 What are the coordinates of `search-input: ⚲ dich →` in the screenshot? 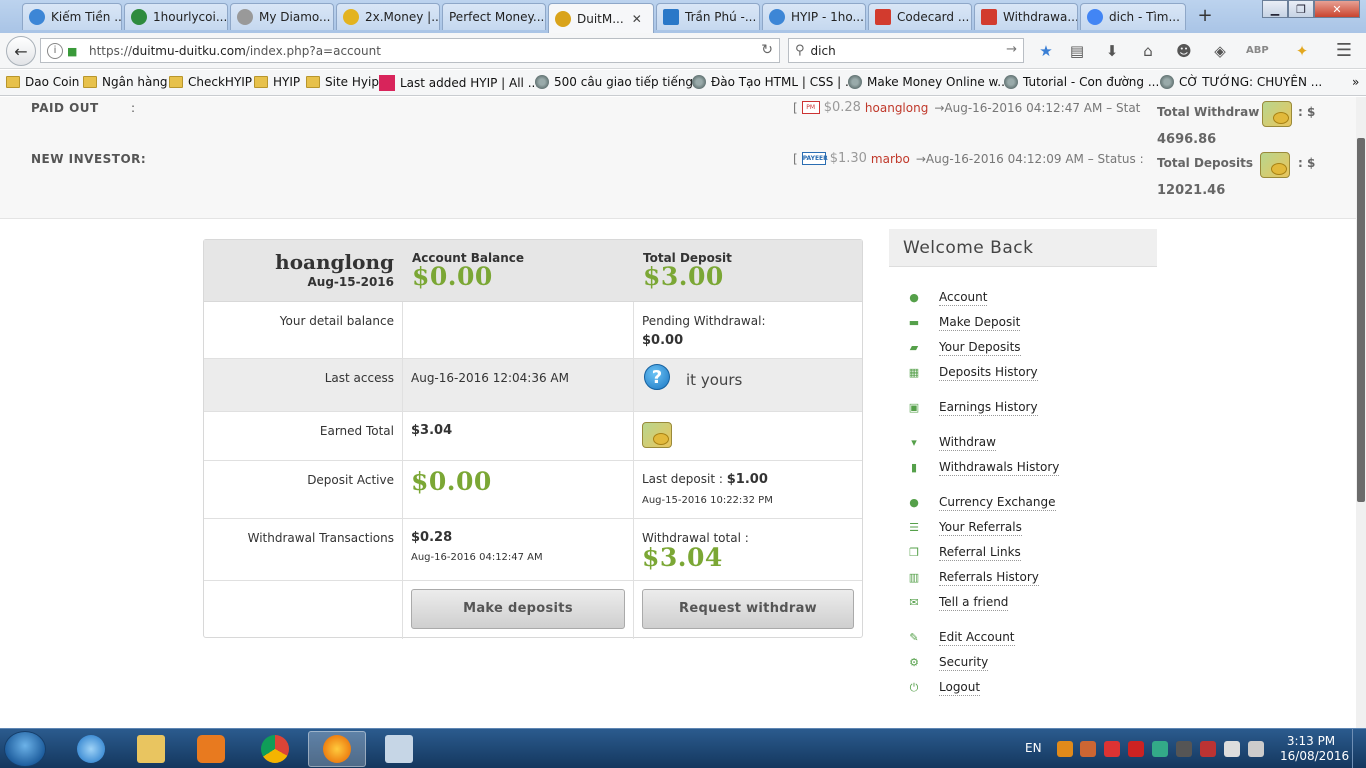 It's located at (906, 50).